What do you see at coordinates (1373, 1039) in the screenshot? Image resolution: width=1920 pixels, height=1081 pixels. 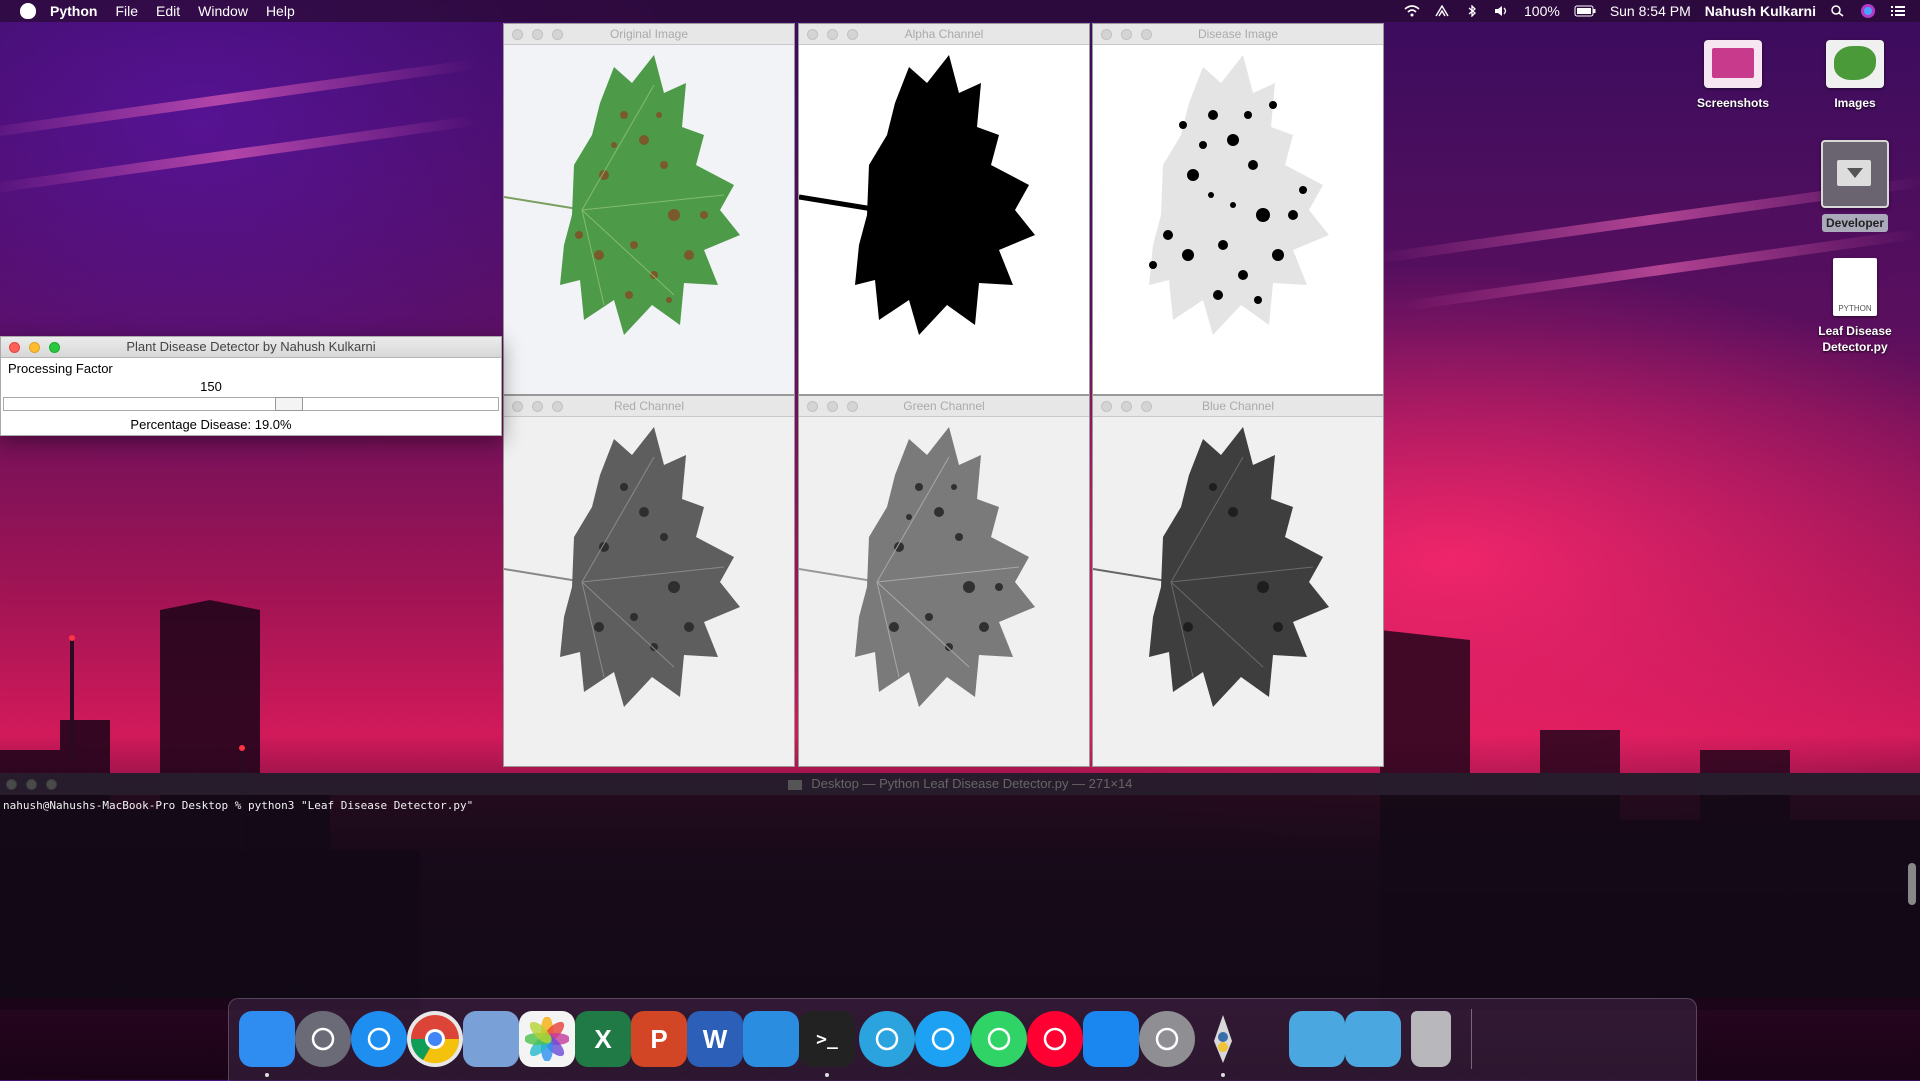 I see `dock-applications-icon` at bounding box center [1373, 1039].